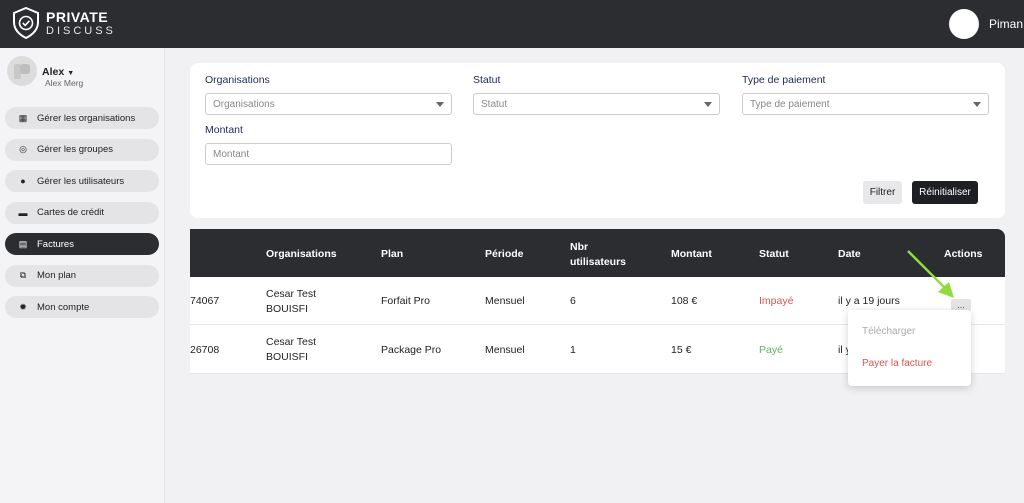 The width and height of the screenshot is (1024, 503). Describe the element at coordinates (224, 130) in the screenshot. I see `montant-label: Montant` at that location.